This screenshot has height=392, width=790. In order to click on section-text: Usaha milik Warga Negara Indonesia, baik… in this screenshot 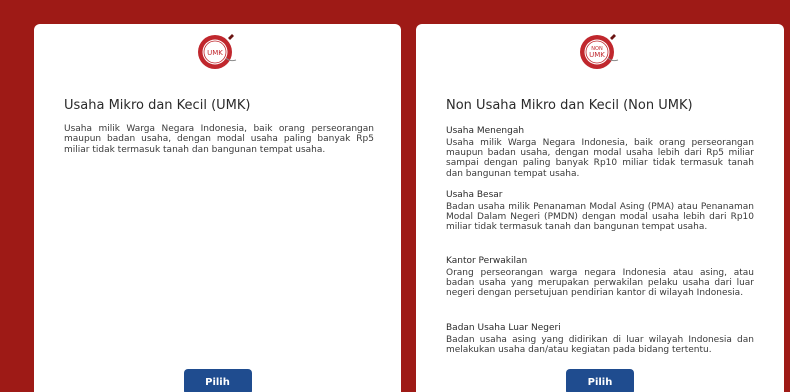, I will do `click(600, 158)`.